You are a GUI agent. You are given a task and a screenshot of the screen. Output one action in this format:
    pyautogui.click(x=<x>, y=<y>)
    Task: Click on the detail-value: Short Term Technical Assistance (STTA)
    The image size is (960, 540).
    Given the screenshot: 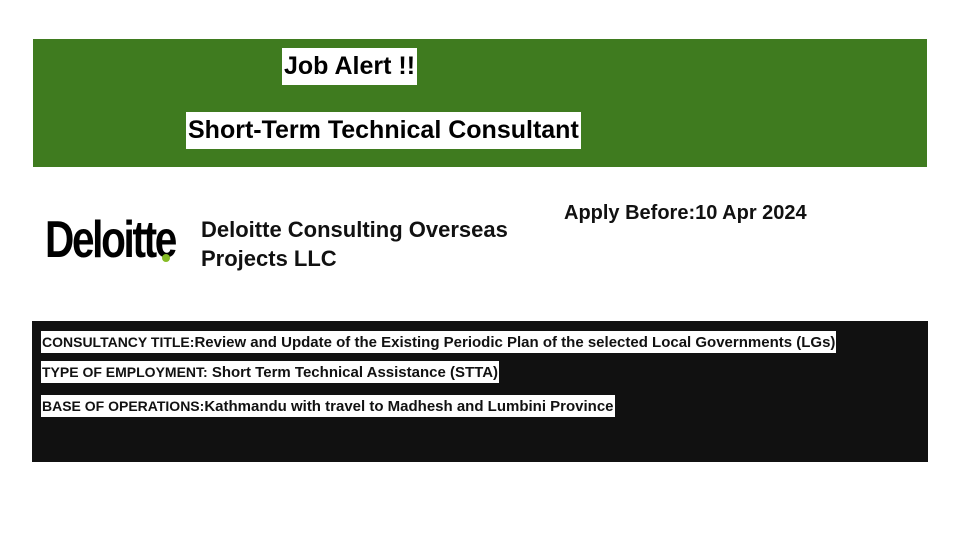 What is the action you would take?
    pyautogui.click(x=353, y=372)
    